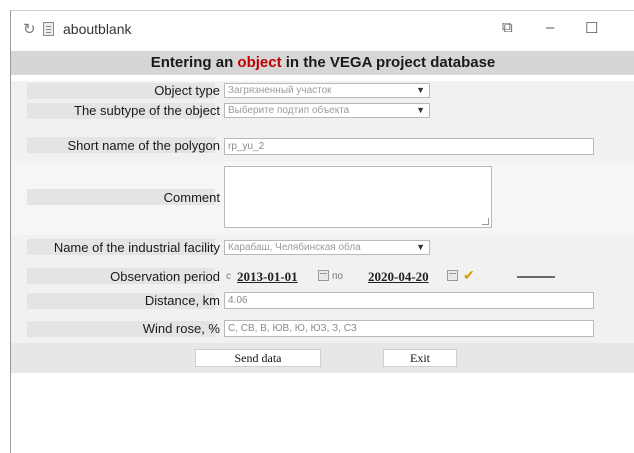  What do you see at coordinates (337, 276) in the screenshot?
I see `period-to-prefix: по` at bounding box center [337, 276].